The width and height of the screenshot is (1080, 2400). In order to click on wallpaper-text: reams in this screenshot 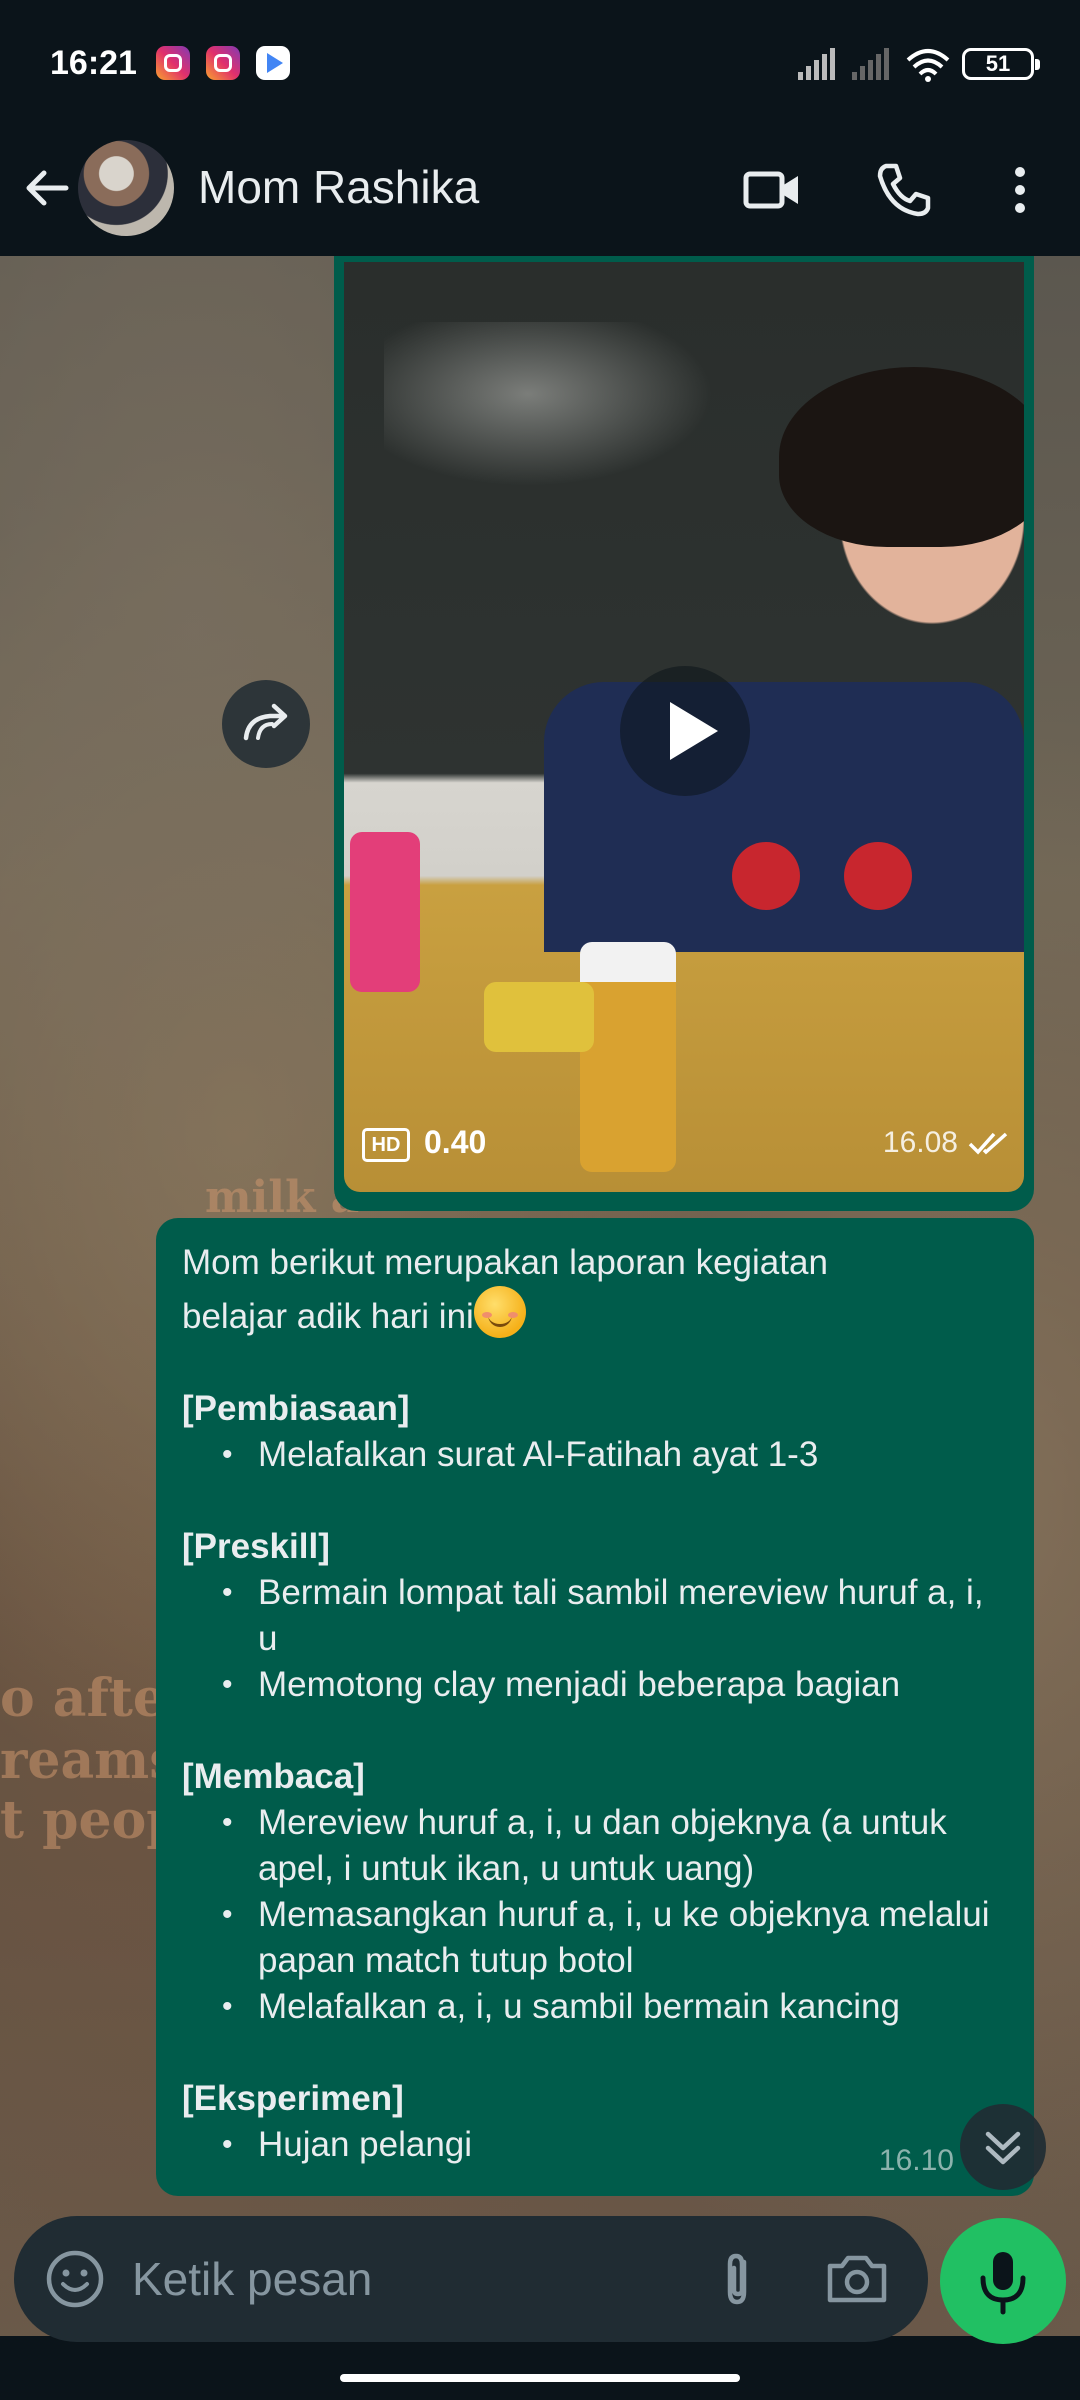, I will do `click(89, 1760)`.